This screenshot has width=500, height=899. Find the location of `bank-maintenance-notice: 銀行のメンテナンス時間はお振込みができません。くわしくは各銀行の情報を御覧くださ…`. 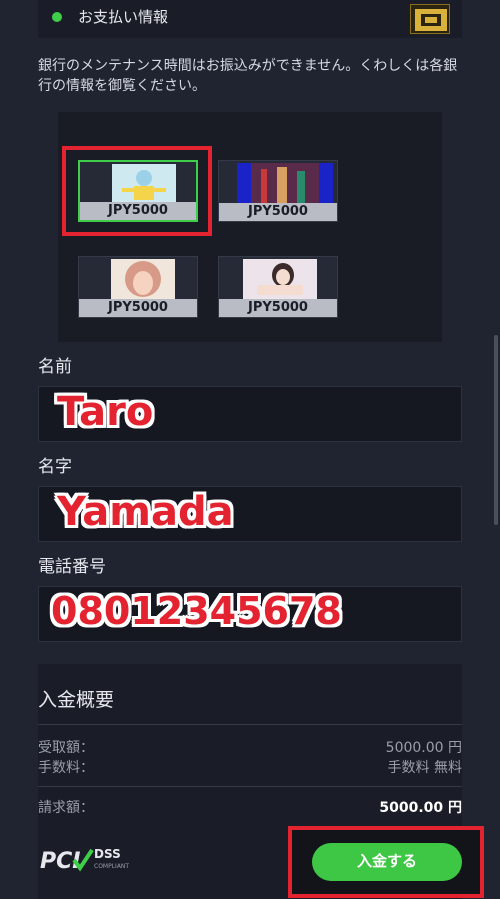

bank-maintenance-notice: 銀行のメンテナンス時間はお振込みができません。くわしくは各銀行の情報を御覧くださ… is located at coordinates (248, 76).